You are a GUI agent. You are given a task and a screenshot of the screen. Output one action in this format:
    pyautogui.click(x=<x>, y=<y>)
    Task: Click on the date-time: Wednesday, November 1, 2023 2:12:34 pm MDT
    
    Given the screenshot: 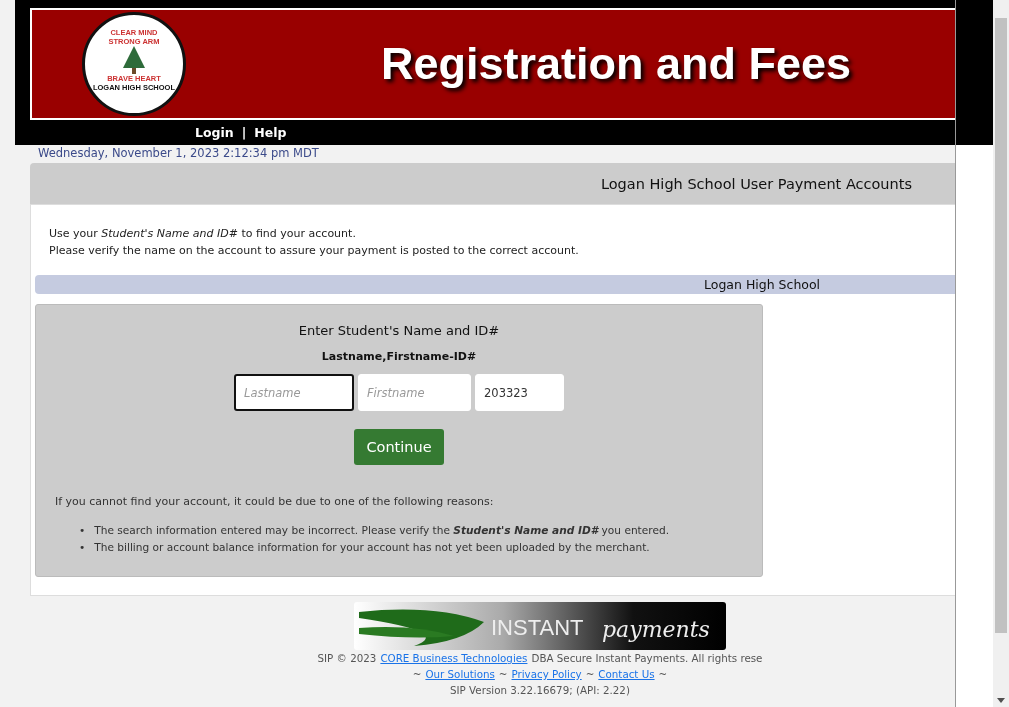 What is the action you would take?
    pyautogui.click(x=178, y=153)
    